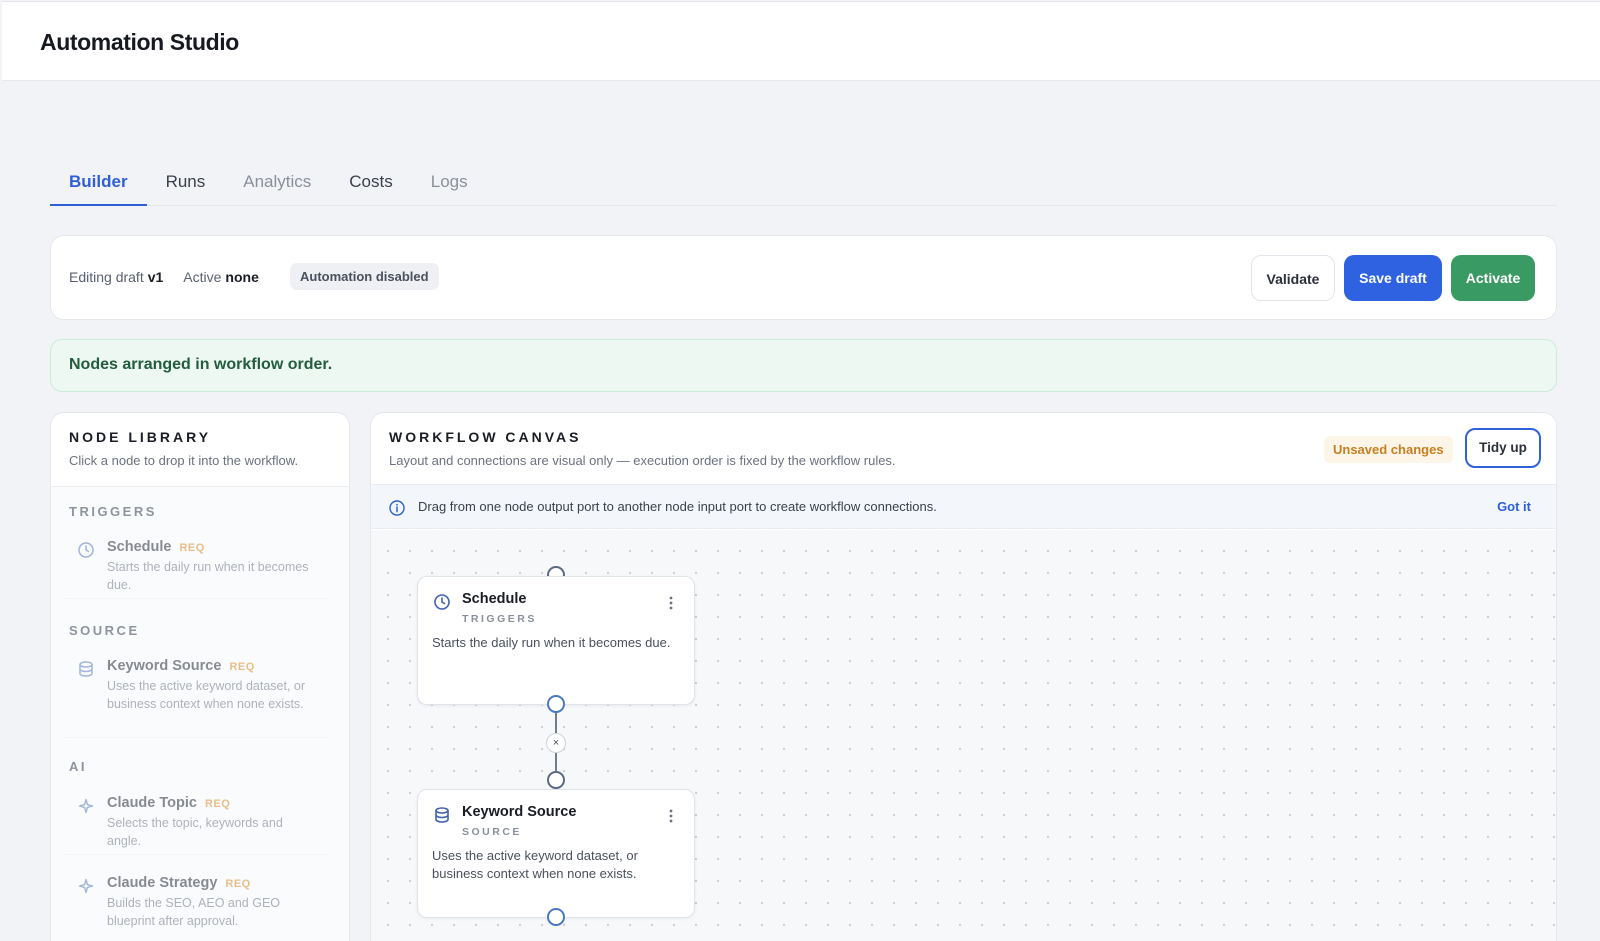 Image resolution: width=1600 pixels, height=941 pixels. I want to click on automation-status-badge: Automation disabled, so click(364, 276).